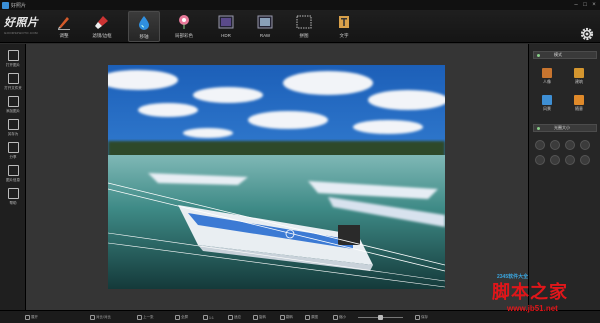 The image size is (600, 323). What do you see at coordinates (547, 100) in the screenshot?
I see `landscape-icon` at bounding box center [547, 100].